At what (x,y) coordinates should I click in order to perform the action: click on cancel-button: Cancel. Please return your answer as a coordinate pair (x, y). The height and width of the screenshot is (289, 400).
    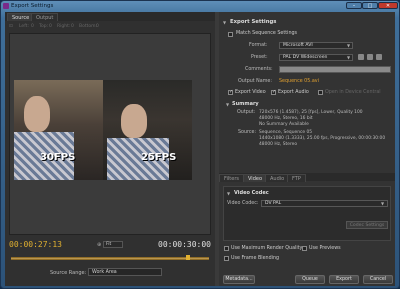
    Looking at the image, I should click on (378, 279).